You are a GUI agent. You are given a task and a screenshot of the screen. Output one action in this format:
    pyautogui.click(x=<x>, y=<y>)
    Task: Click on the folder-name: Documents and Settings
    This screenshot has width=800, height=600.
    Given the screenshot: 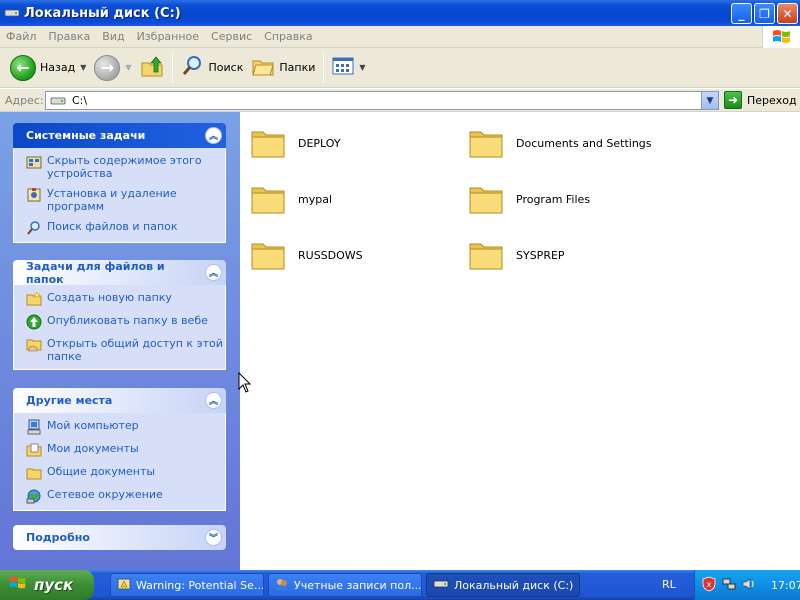 What is the action you would take?
    pyautogui.click(x=584, y=143)
    